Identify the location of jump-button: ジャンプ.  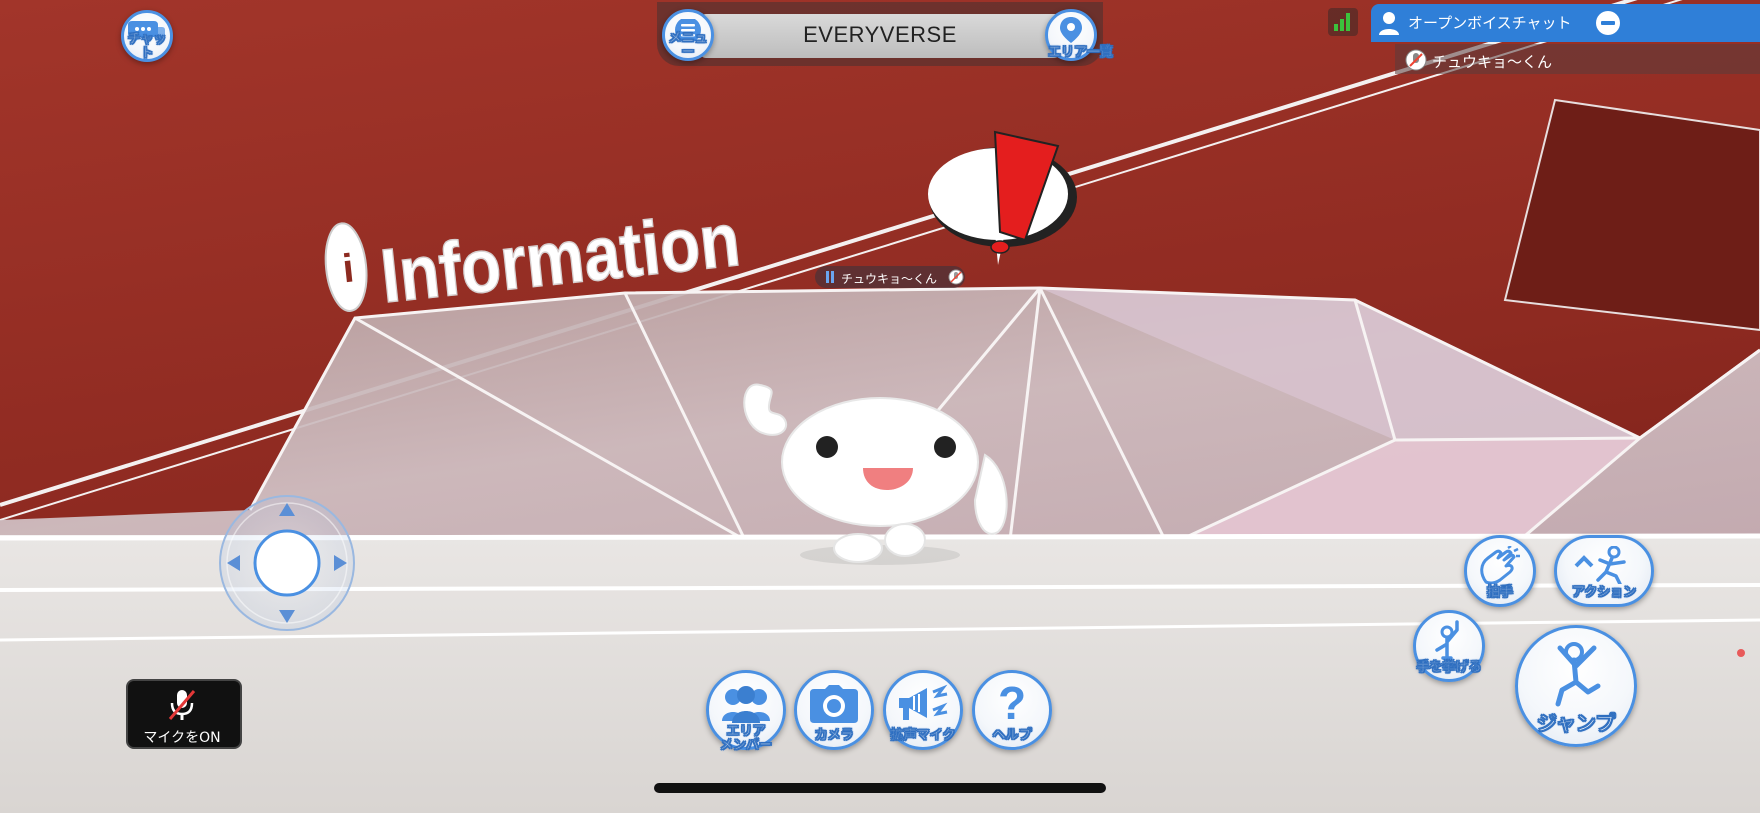
(1576, 686).